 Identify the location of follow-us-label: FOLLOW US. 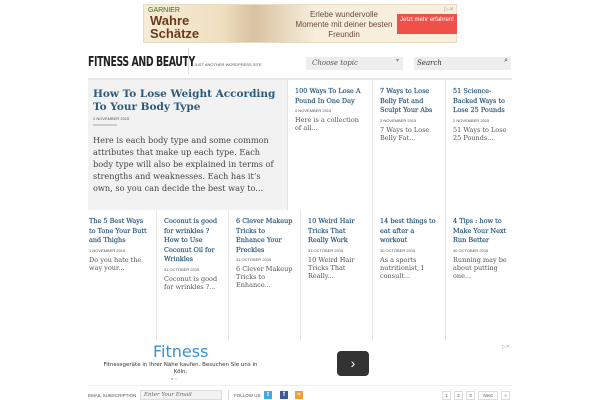
(247, 395).